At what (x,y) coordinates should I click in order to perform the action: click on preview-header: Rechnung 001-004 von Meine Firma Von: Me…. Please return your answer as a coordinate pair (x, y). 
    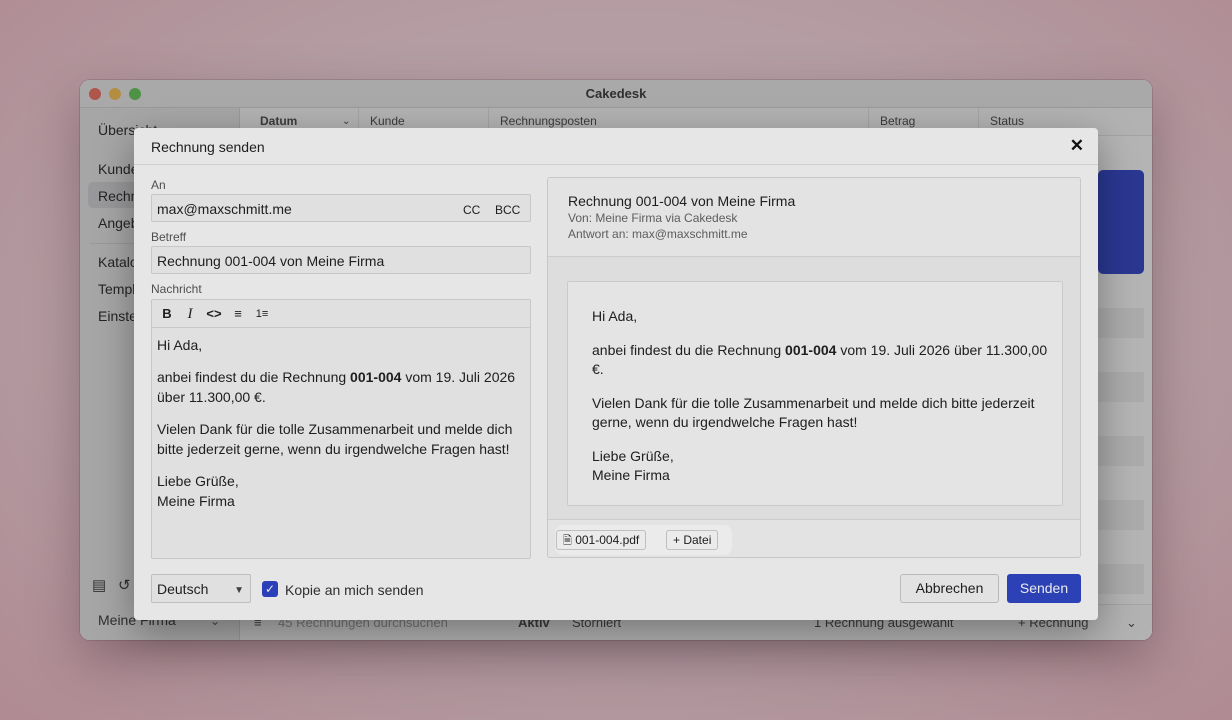
    Looking at the image, I should click on (814, 217).